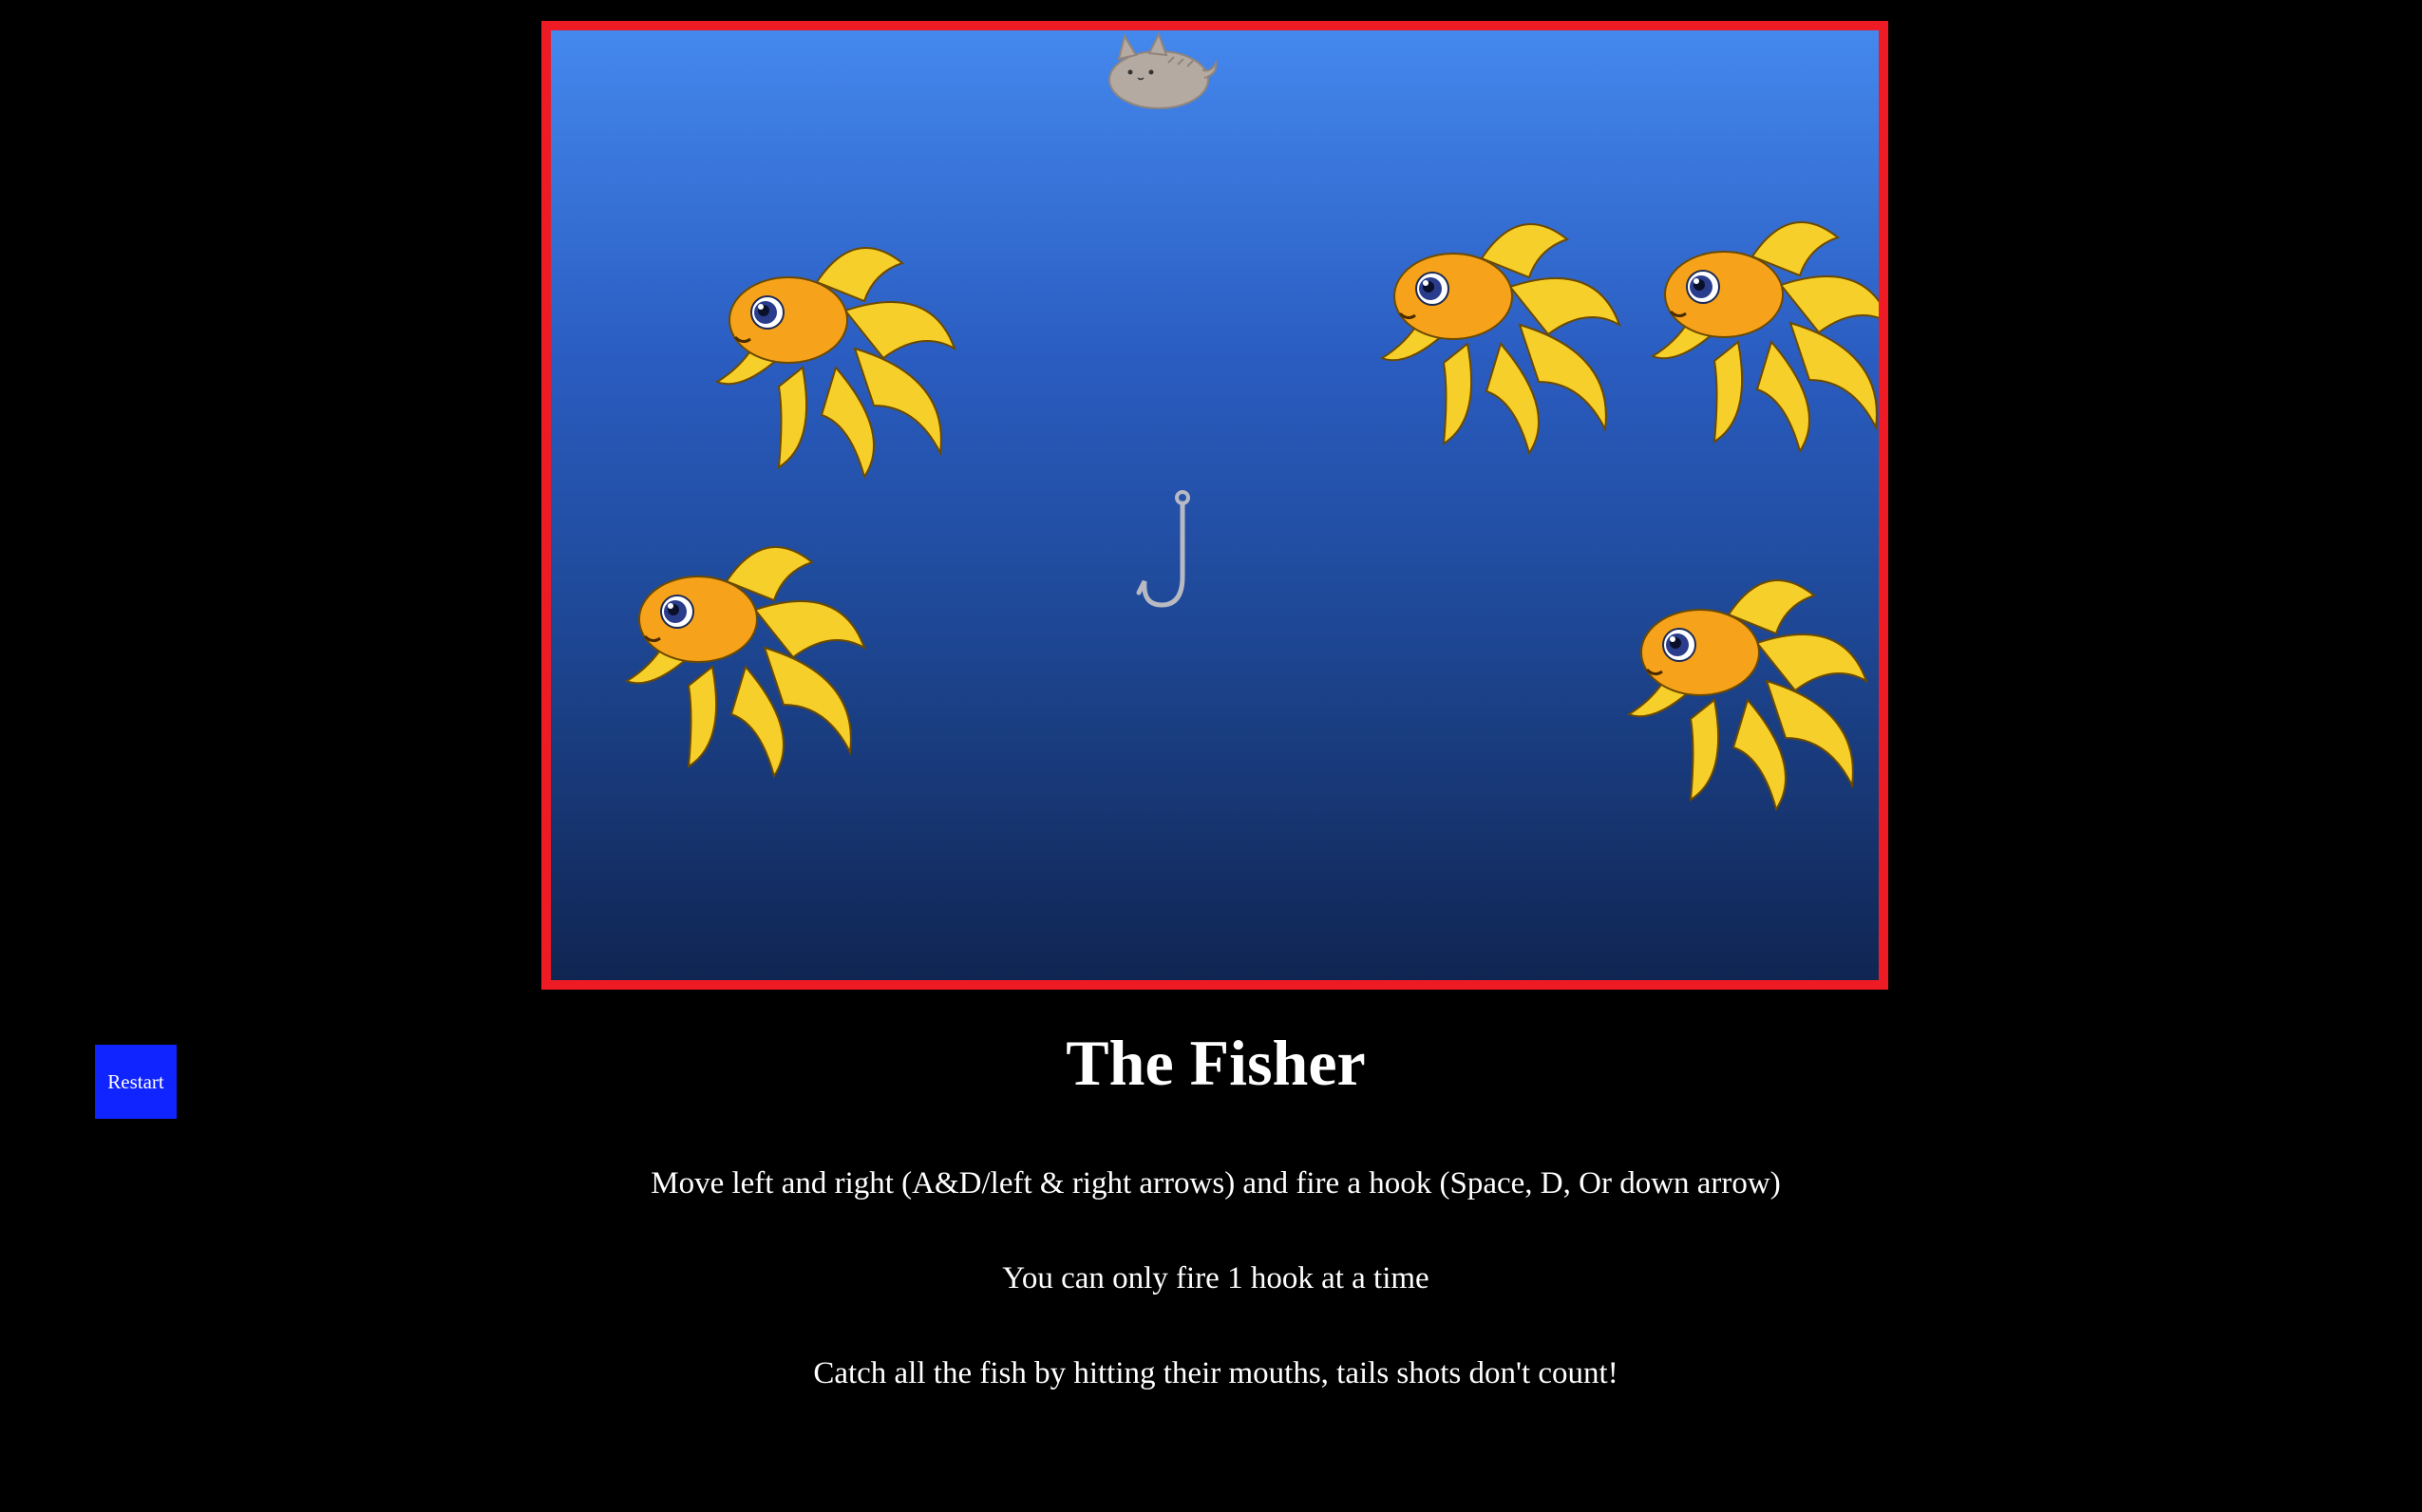  I want to click on page-title: The Fisher, so click(1216, 1063).